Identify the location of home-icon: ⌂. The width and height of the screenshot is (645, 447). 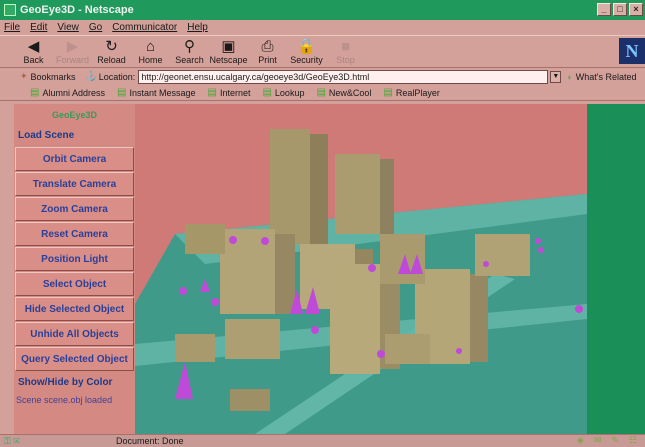
(150, 46).